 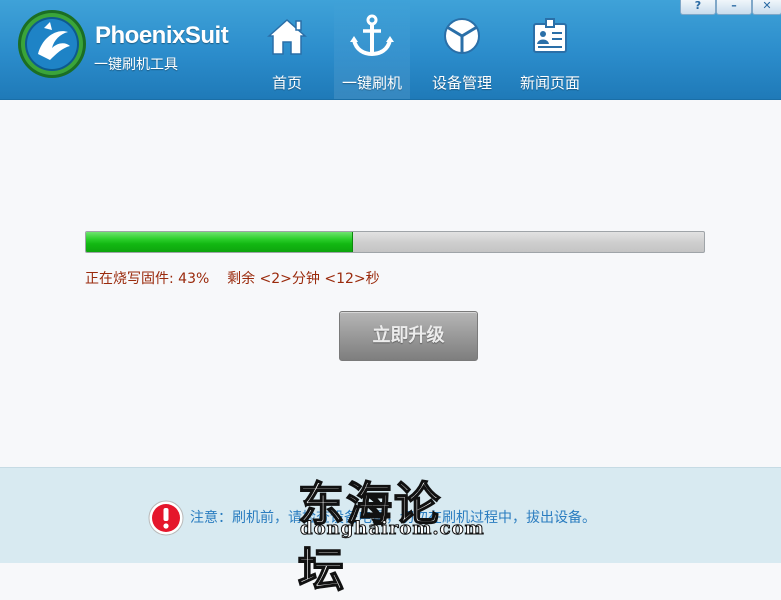 What do you see at coordinates (372, 35) in the screenshot?
I see `anchor-icon` at bounding box center [372, 35].